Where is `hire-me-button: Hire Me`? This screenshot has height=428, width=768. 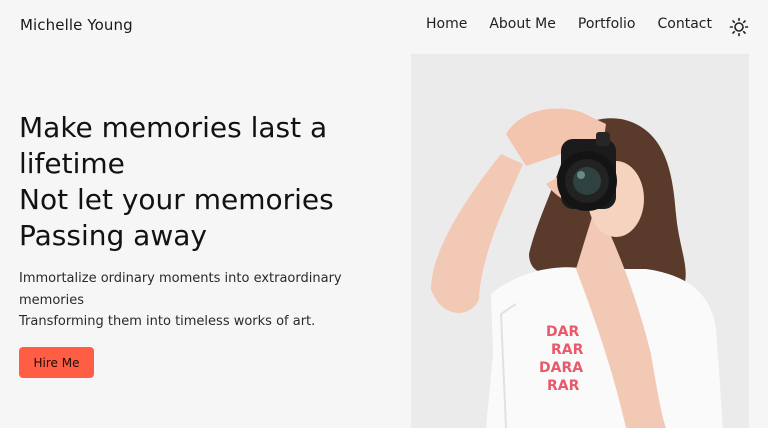
hire-me-button: Hire Me is located at coordinates (56, 362).